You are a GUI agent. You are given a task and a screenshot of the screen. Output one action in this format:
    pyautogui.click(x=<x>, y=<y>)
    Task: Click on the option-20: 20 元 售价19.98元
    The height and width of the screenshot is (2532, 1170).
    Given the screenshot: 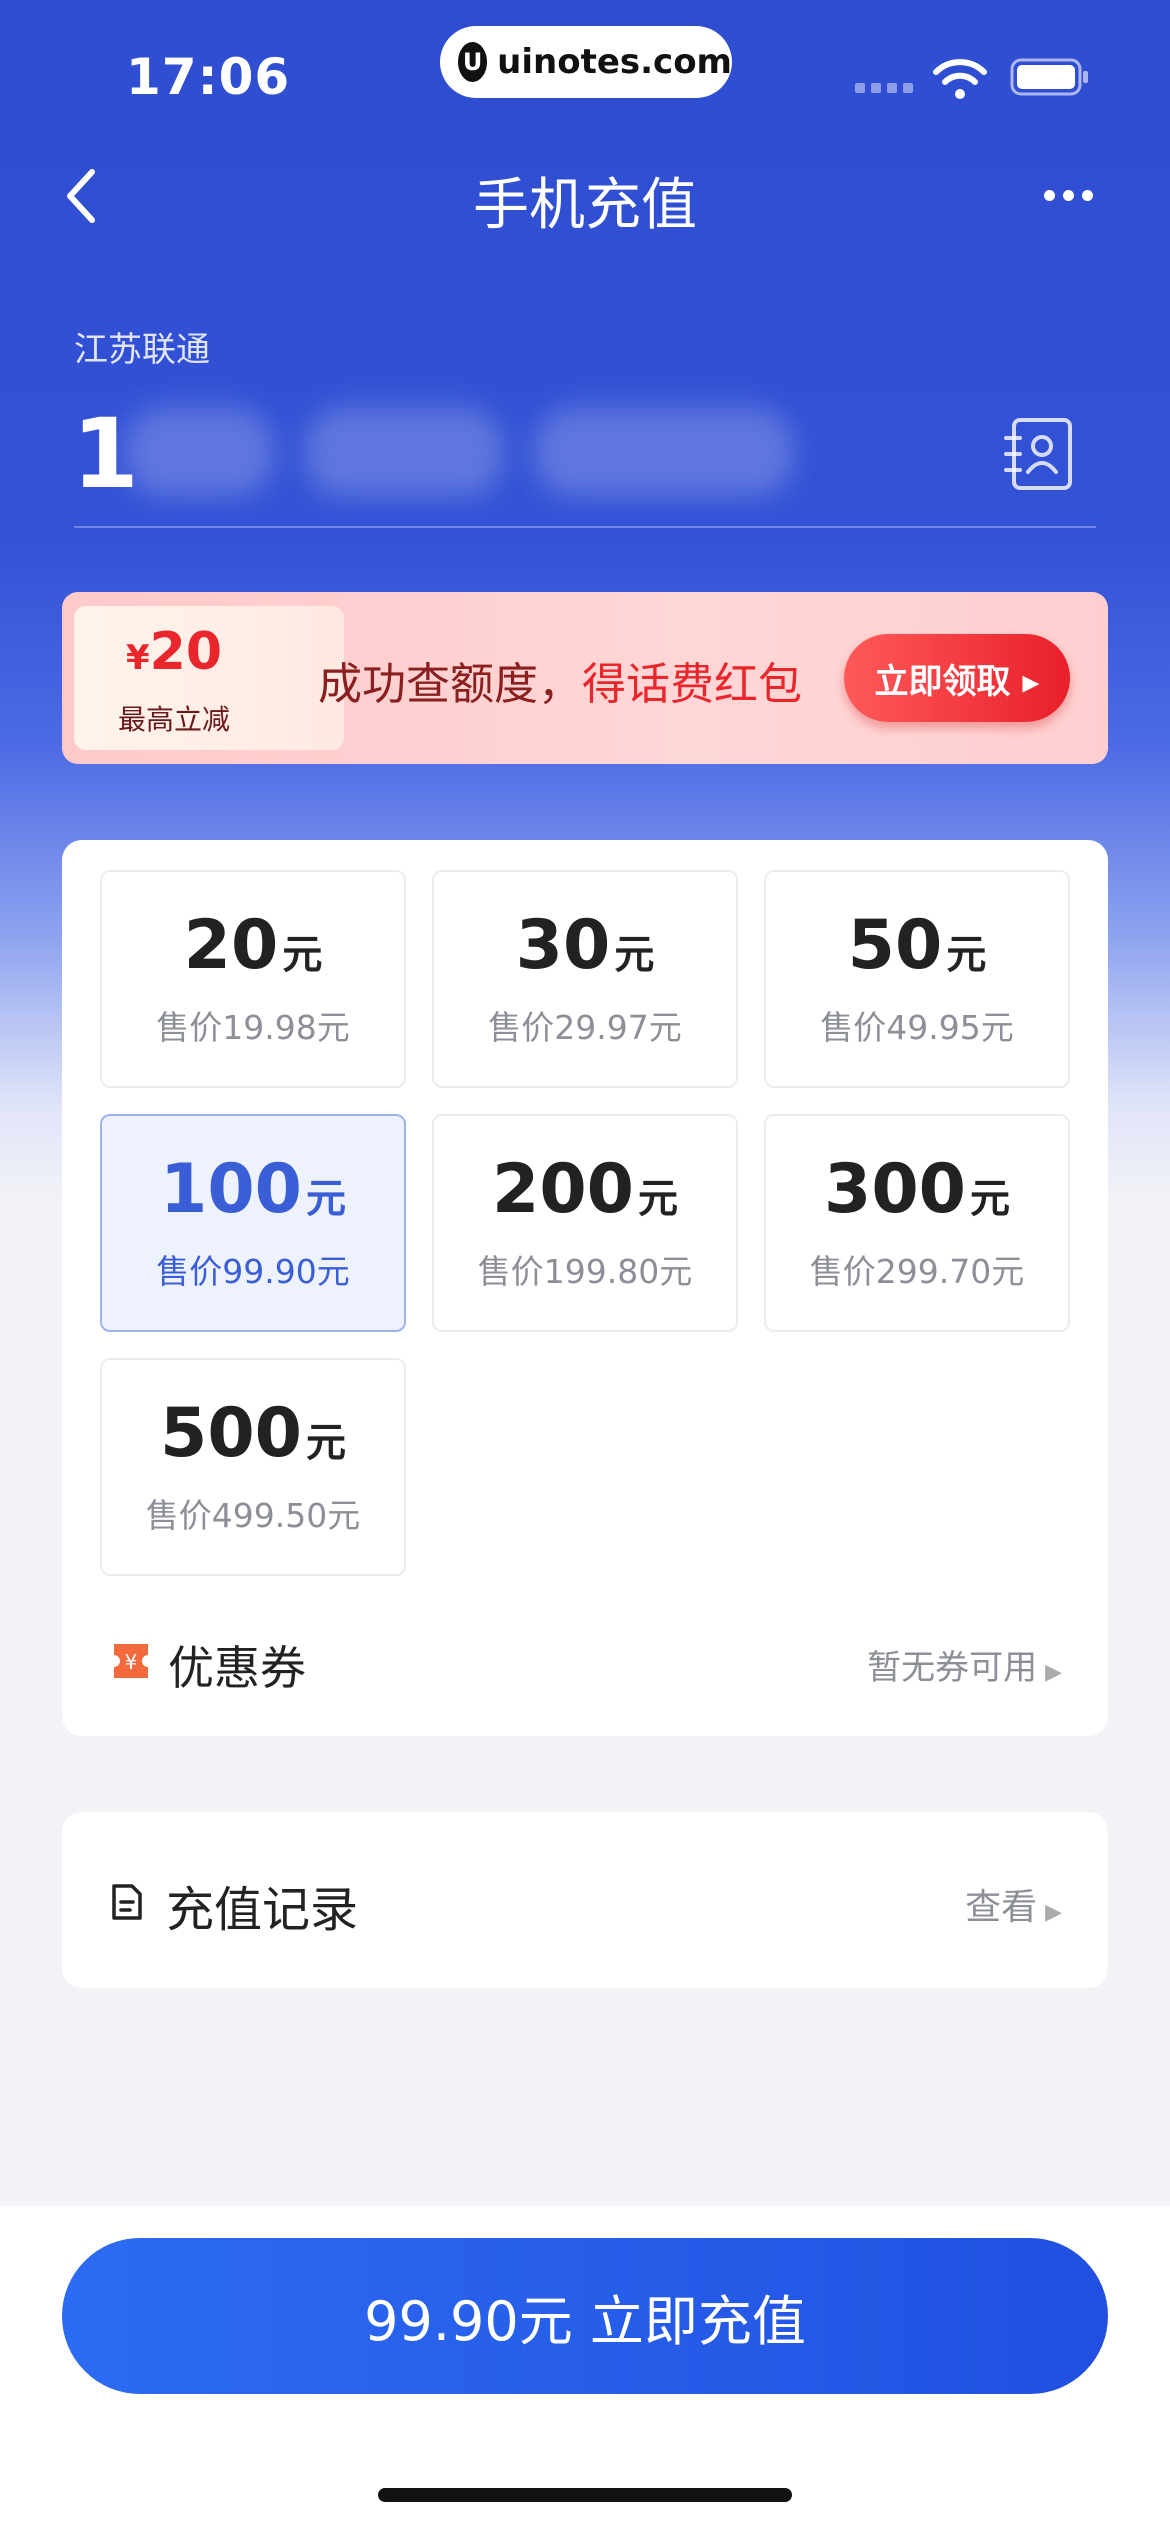 What is the action you would take?
    pyautogui.click(x=253, y=979)
    